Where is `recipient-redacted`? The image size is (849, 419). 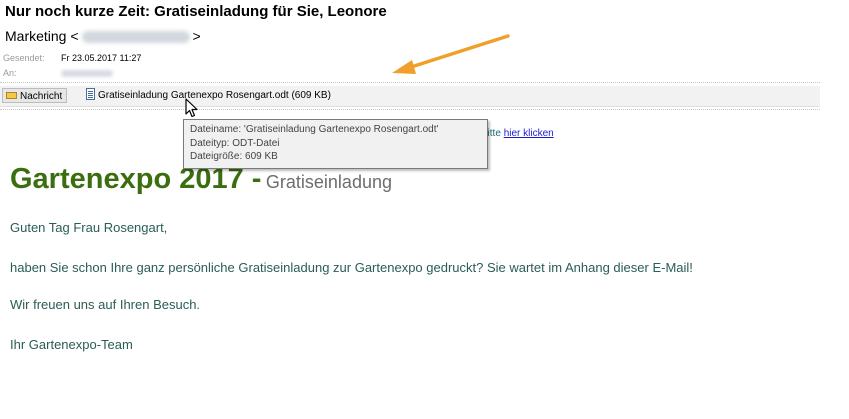
recipient-redacted is located at coordinates (87, 74).